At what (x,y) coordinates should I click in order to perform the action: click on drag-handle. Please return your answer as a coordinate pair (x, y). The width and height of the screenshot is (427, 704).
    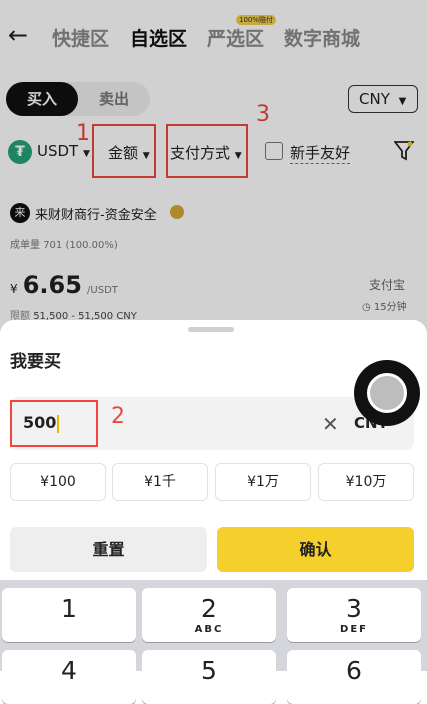
    Looking at the image, I should click on (211, 329).